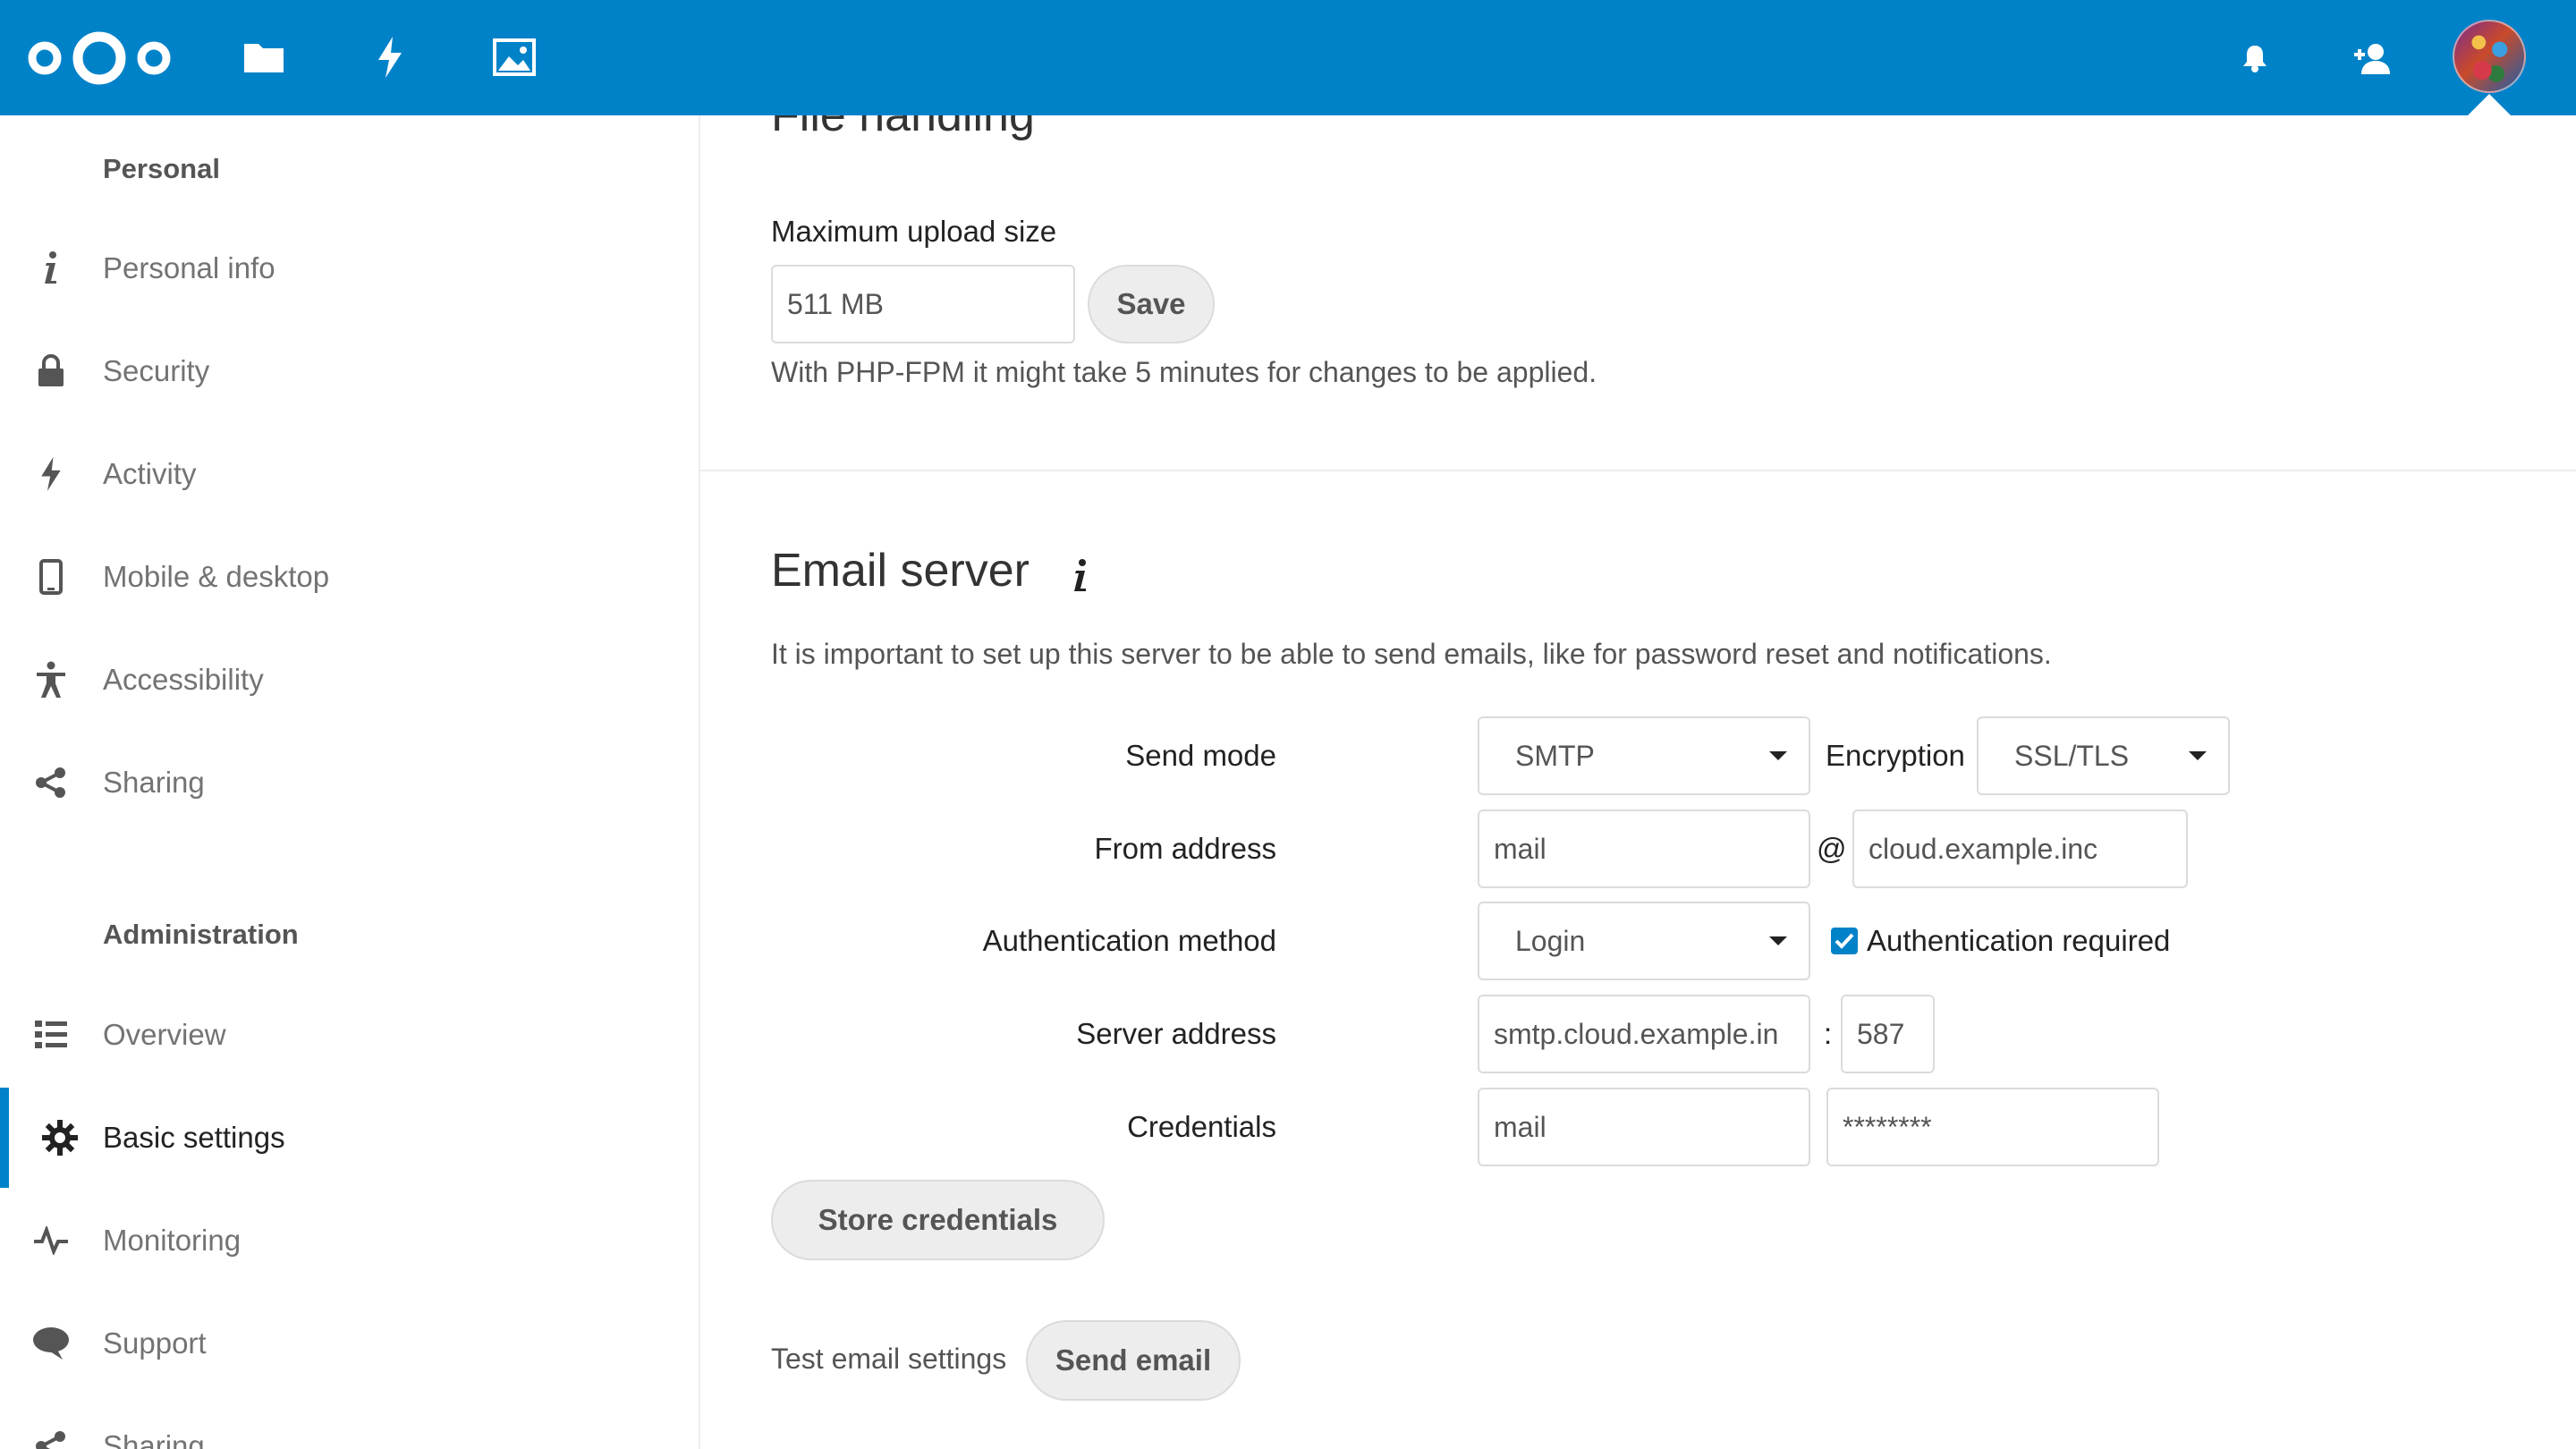 This screenshot has height=1449, width=2576. Describe the element at coordinates (150, 473) in the screenshot. I see `sidebar-item-label: Activity` at that location.